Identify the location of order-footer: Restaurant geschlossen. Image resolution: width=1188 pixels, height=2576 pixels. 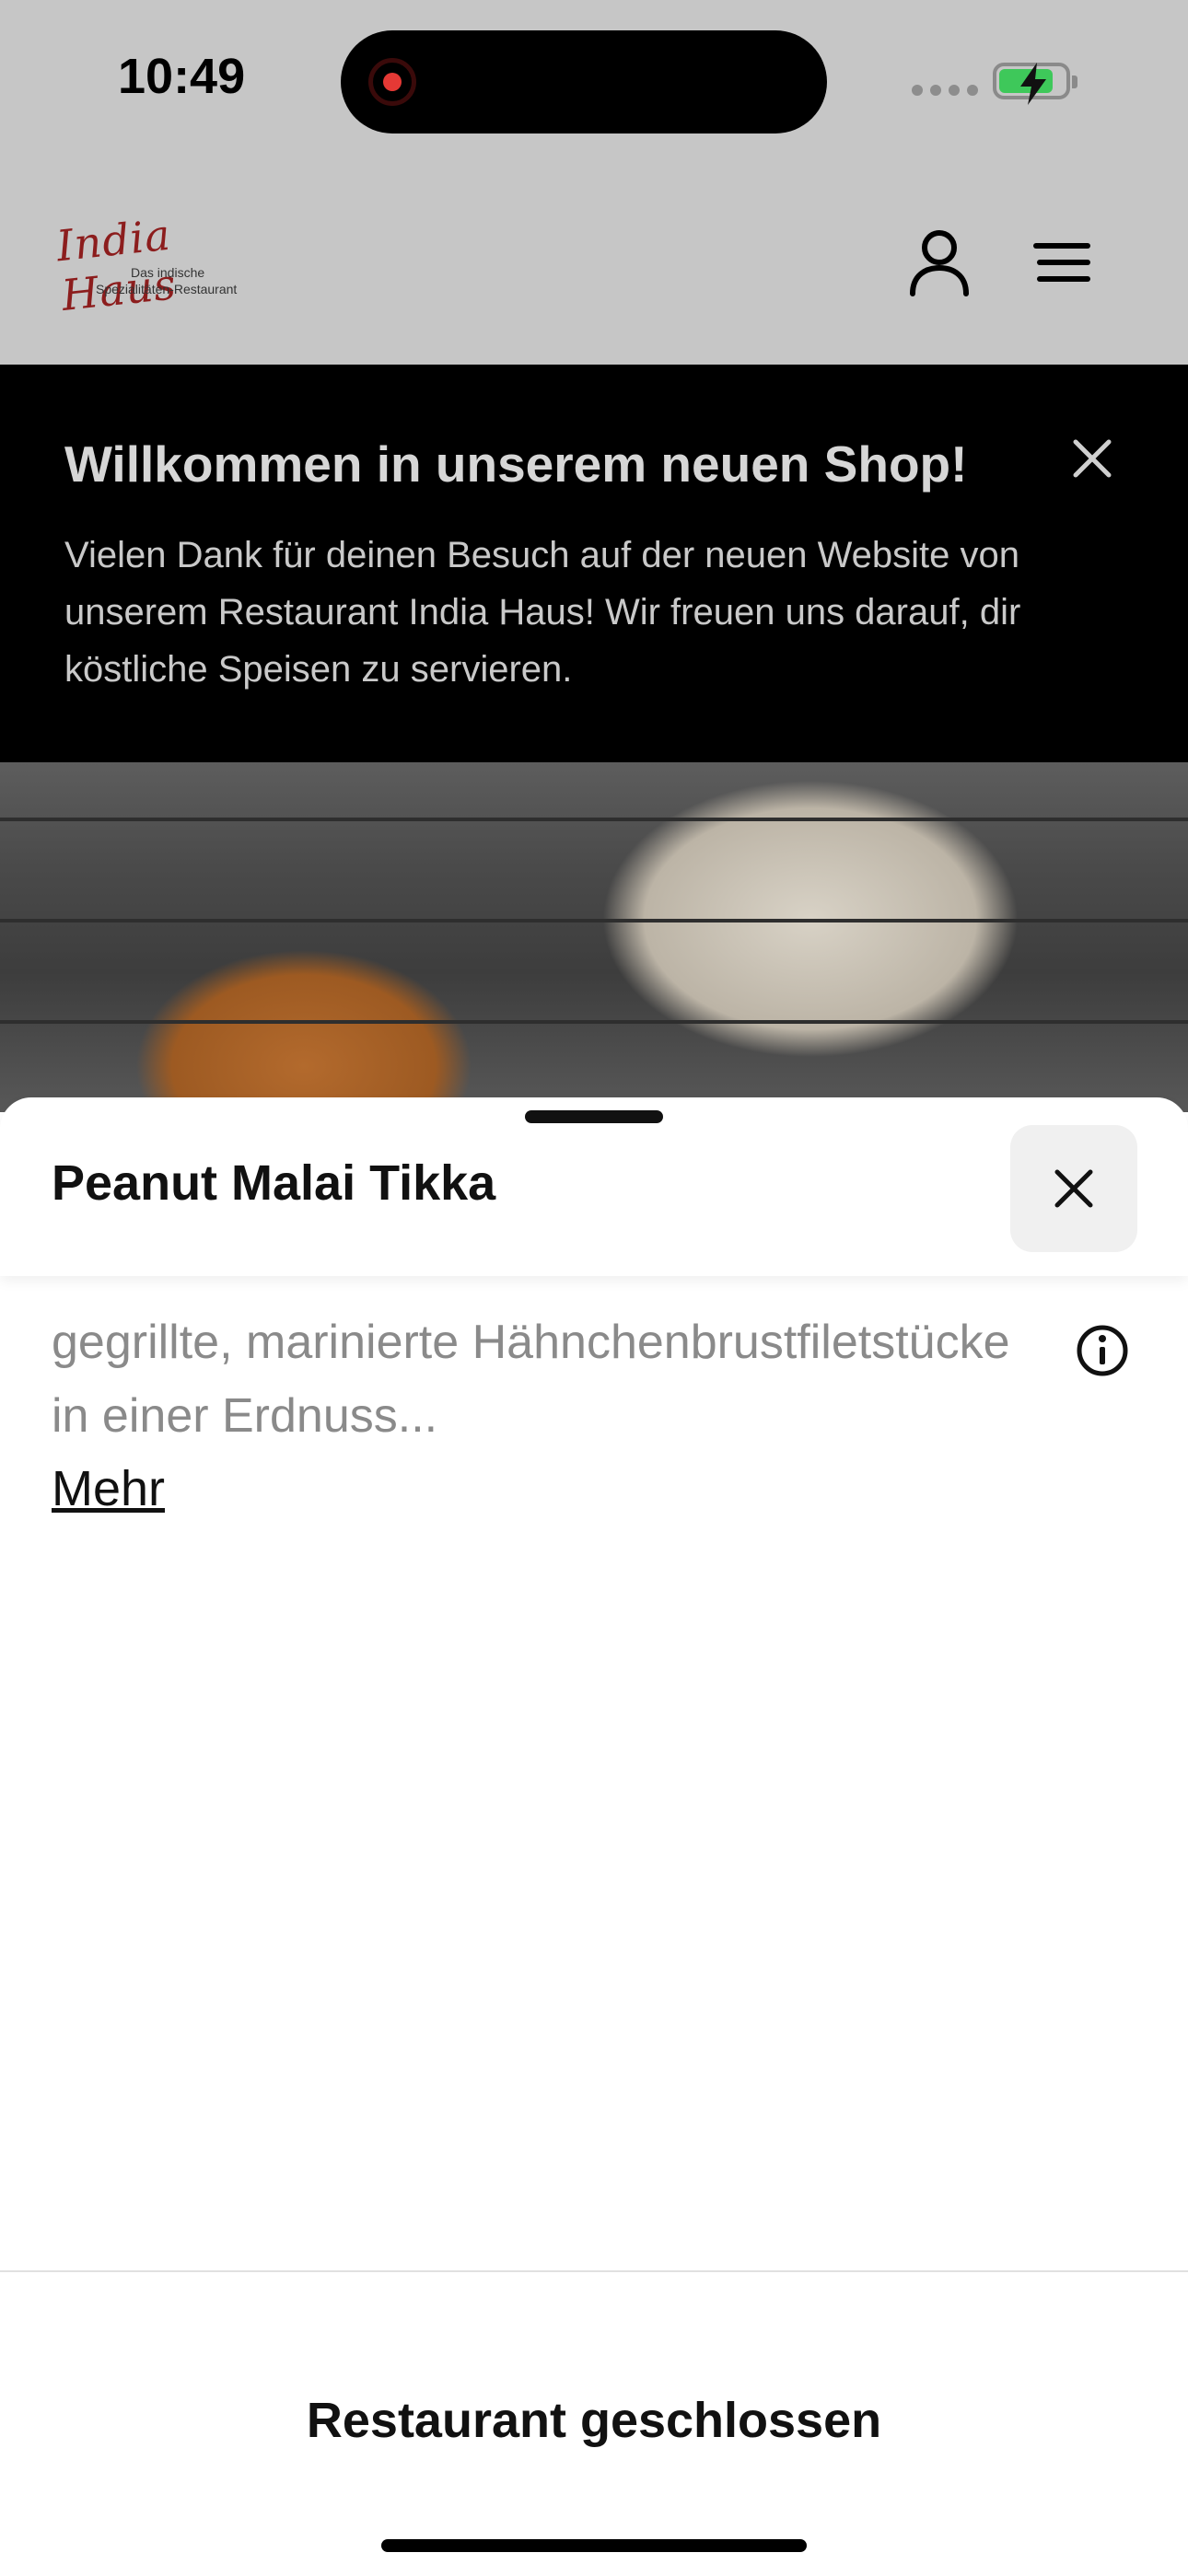
(594, 2423).